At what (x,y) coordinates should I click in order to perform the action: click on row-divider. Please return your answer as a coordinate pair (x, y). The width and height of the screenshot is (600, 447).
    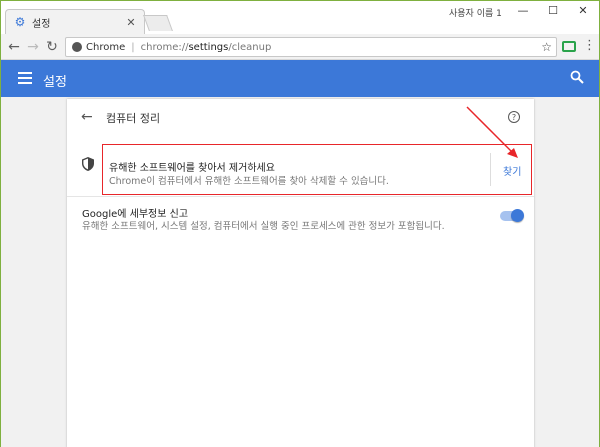
    Looking at the image, I should click on (300, 196).